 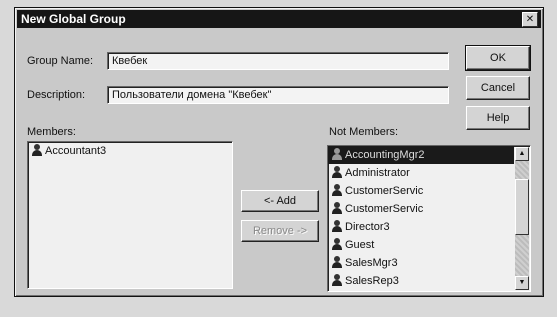 I want to click on description-input: Пользователи домена "Квебек", so click(x=278, y=95).